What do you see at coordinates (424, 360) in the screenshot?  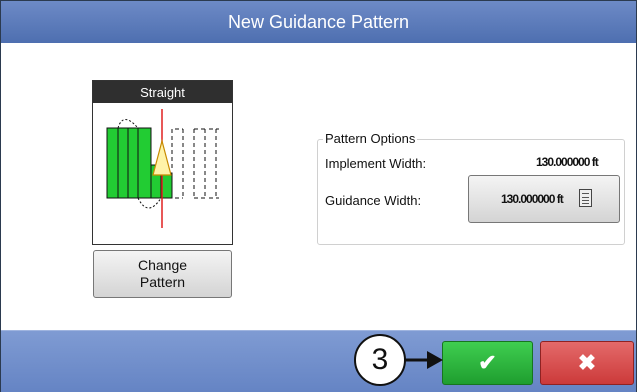 I see `callout-arrow-icon` at bounding box center [424, 360].